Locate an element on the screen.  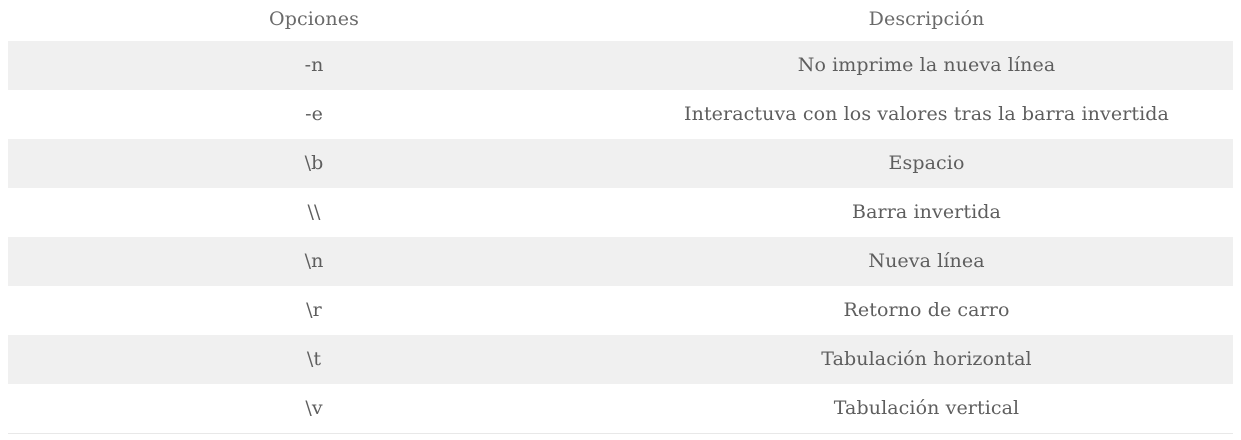
table-row: \t Tabulación horizontal is located at coordinates (620, 359).